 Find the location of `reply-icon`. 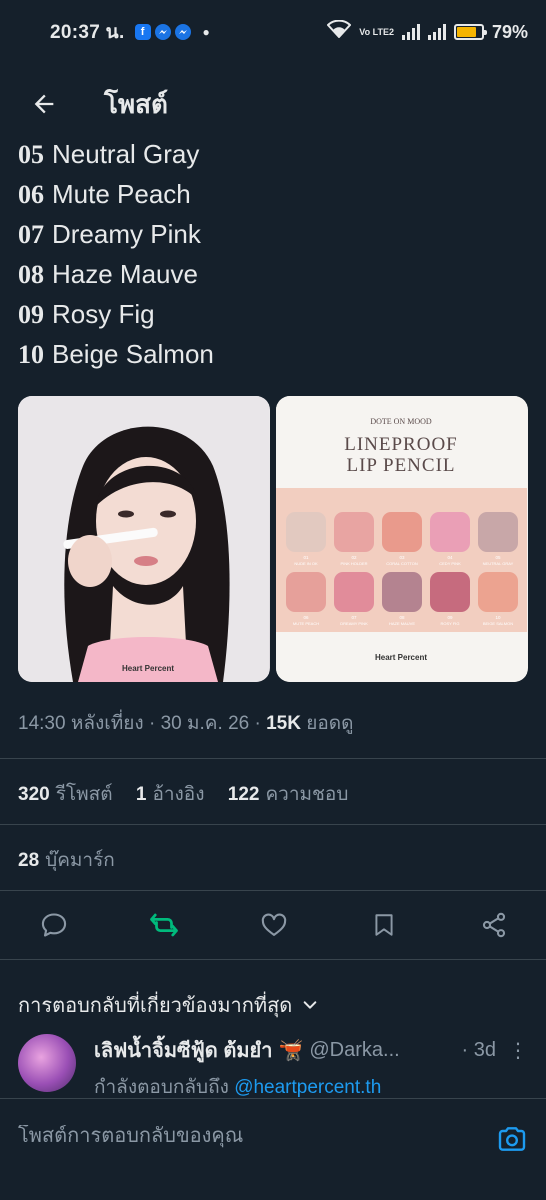

reply-icon is located at coordinates (54, 925).